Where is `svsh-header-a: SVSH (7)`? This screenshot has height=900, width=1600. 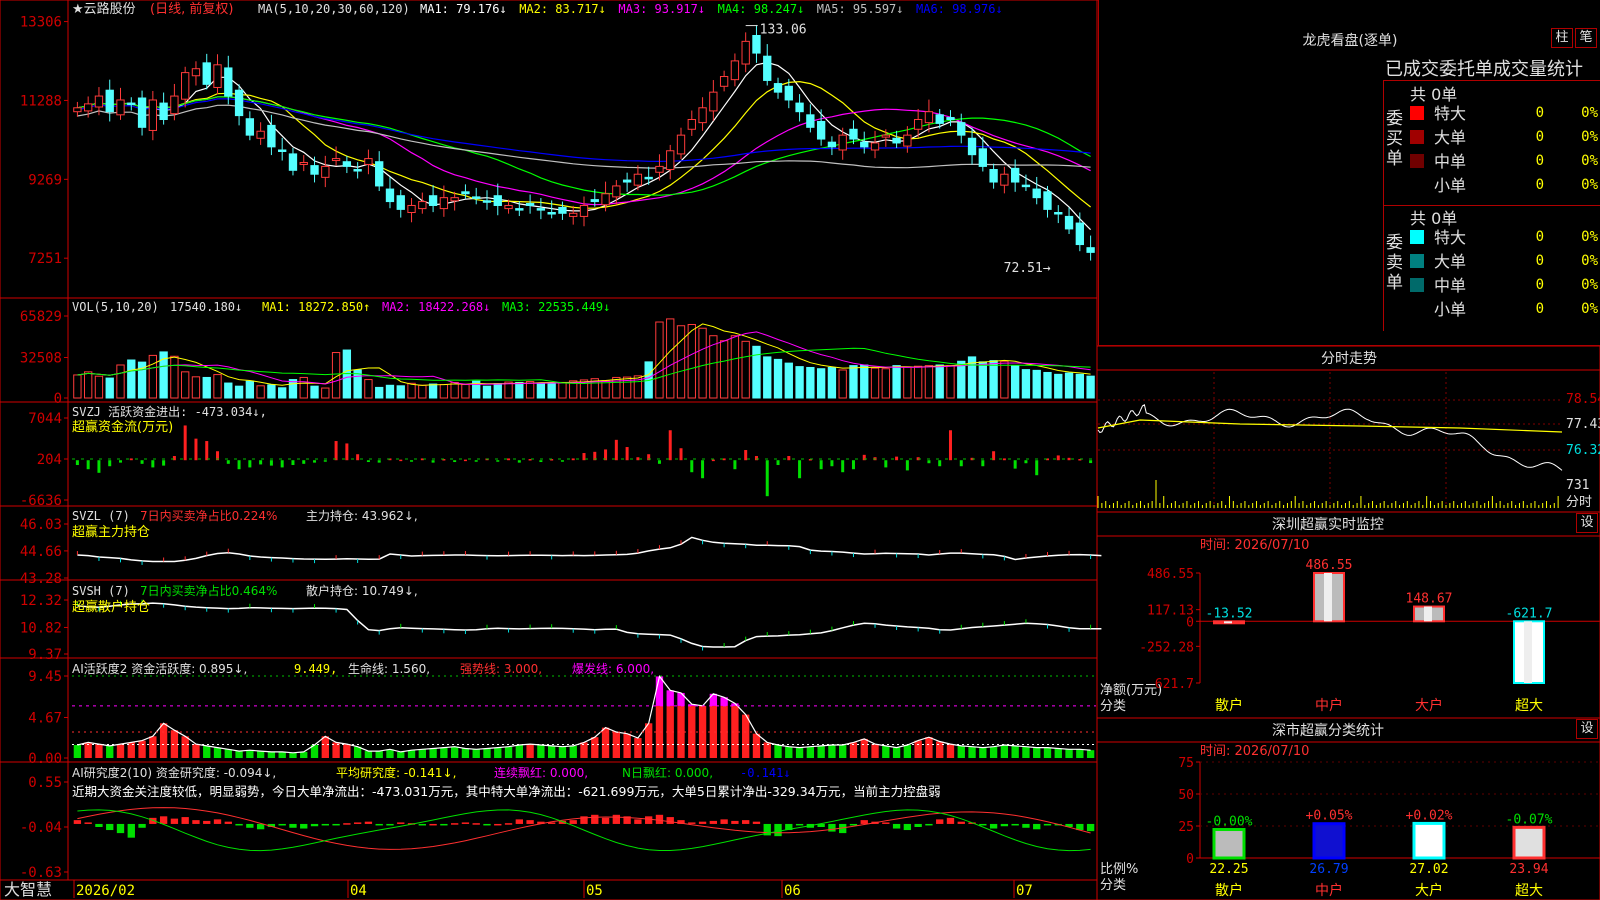 svsh-header-a: SVSH (7) is located at coordinates (101, 591).